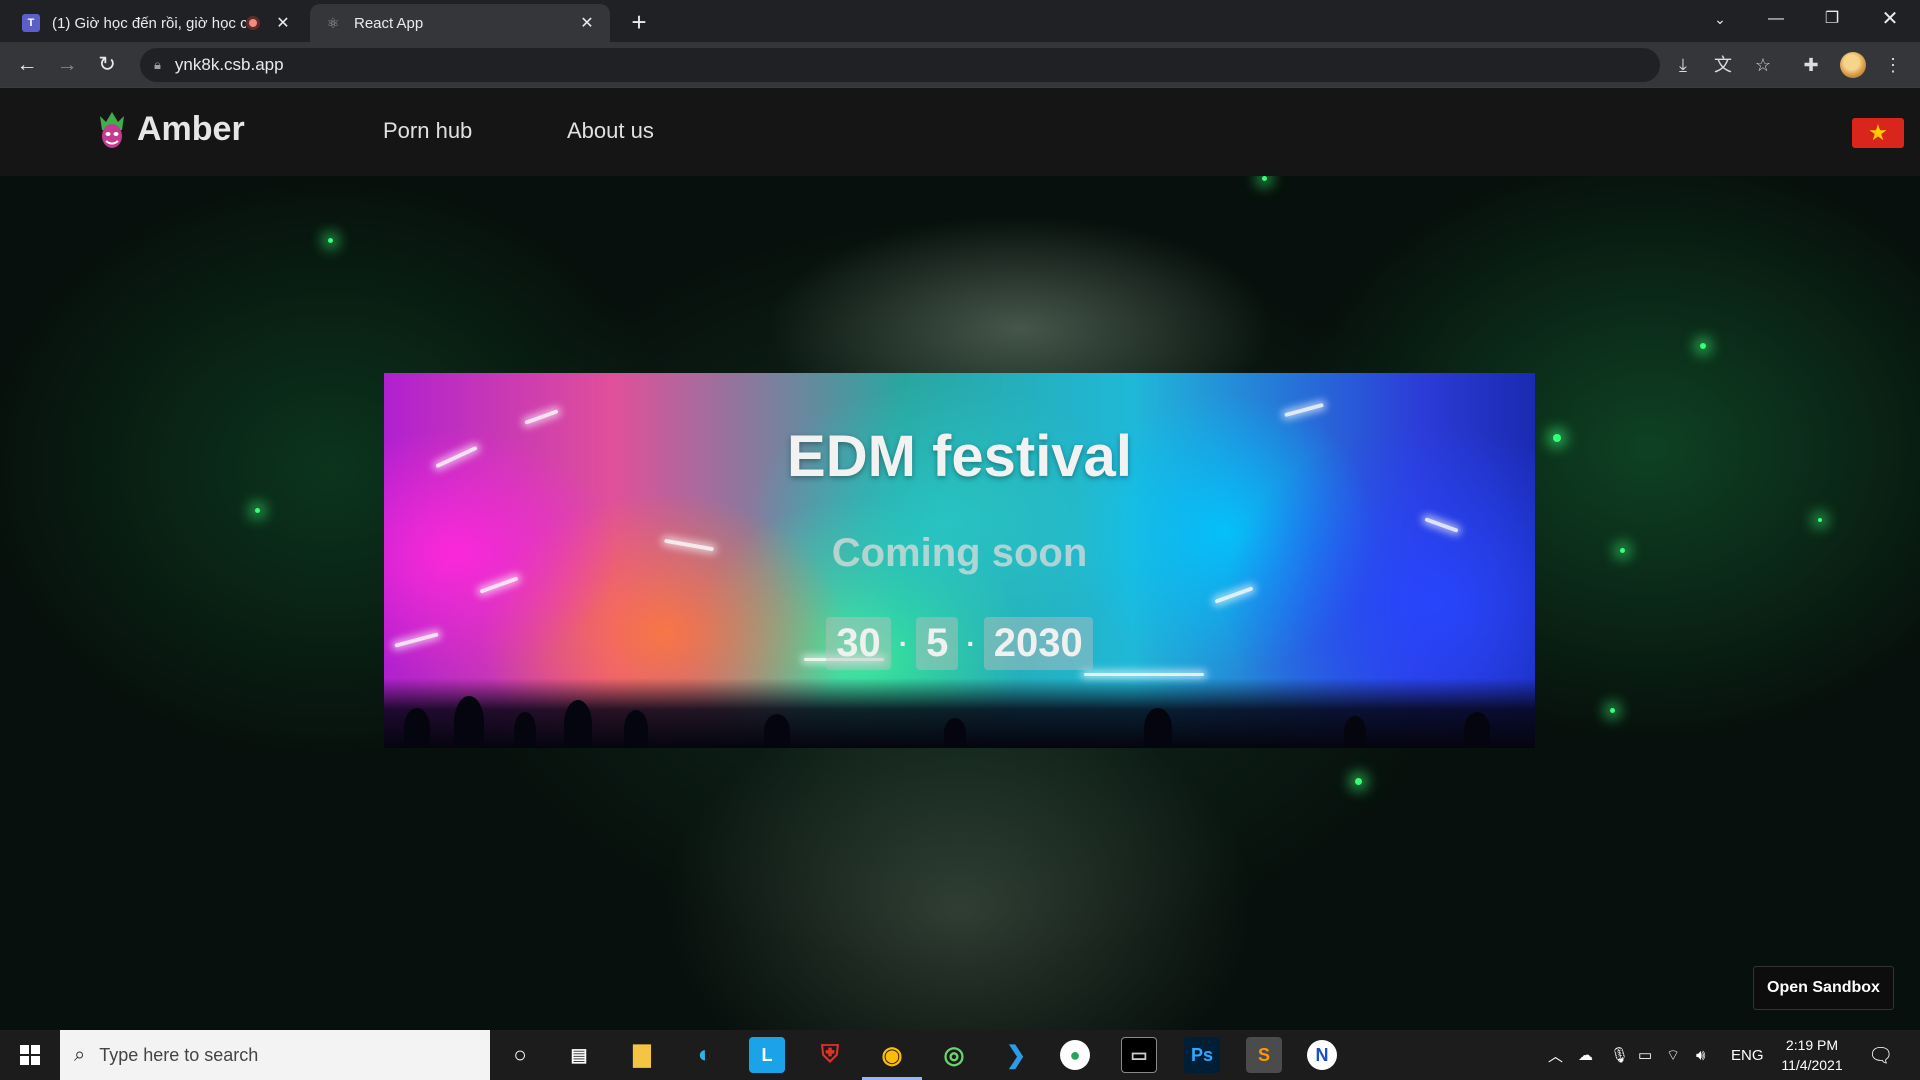 The width and height of the screenshot is (1920, 1080). Describe the element at coordinates (191, 129) in the screenshot. I see `brand-name: Amber` at that location.